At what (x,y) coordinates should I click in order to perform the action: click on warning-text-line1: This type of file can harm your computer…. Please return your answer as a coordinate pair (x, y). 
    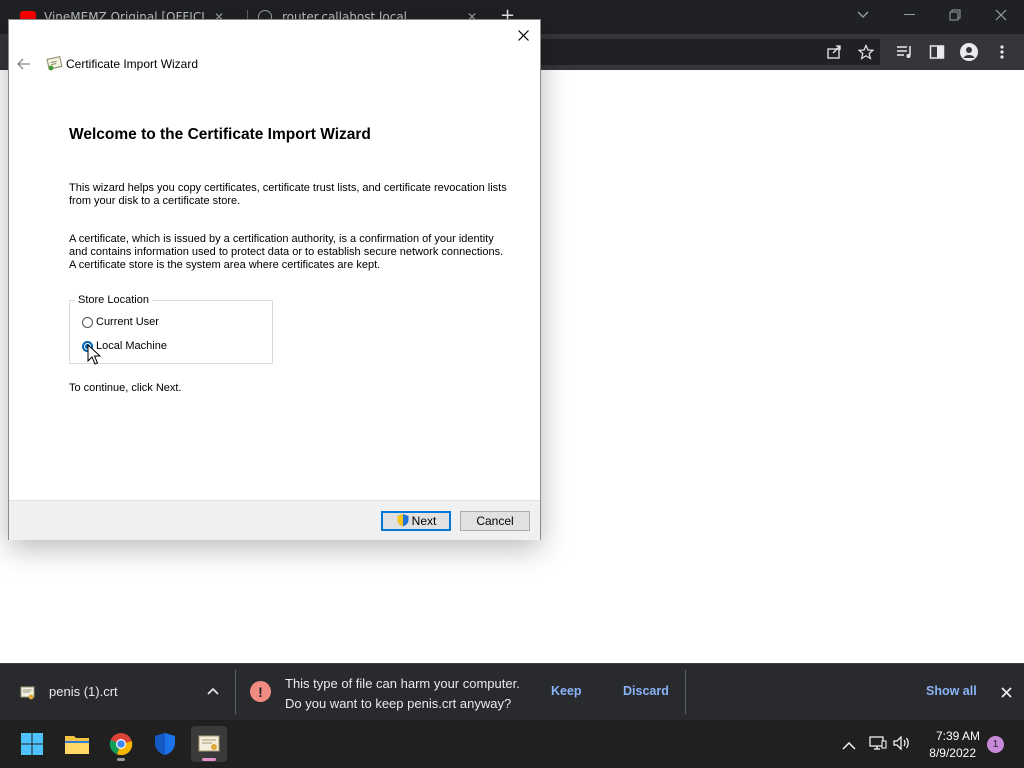
    Looking at the image, I should click on (402, 683).